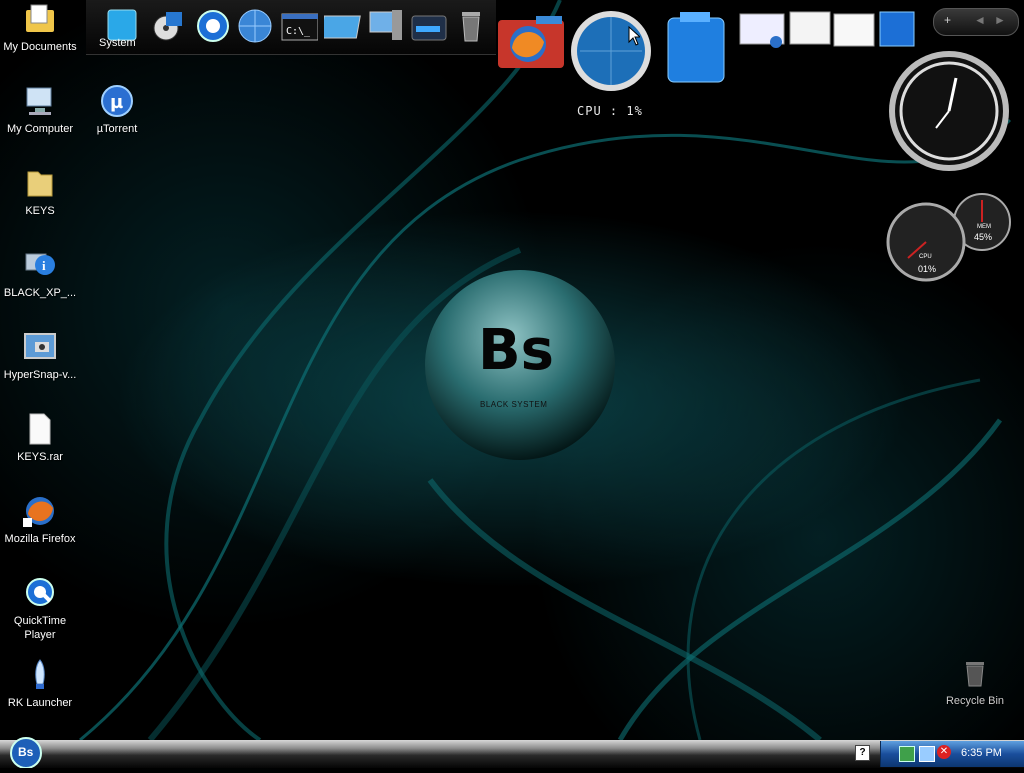  What do you see at coordinates (40, 703) in the screenshot?
I see `icon-label: RK Launcher` at bounding box center [40, 703].